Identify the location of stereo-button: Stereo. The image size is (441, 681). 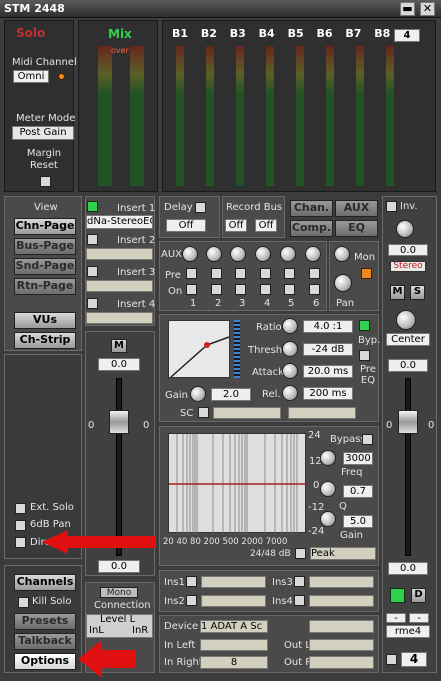
(408, 266).